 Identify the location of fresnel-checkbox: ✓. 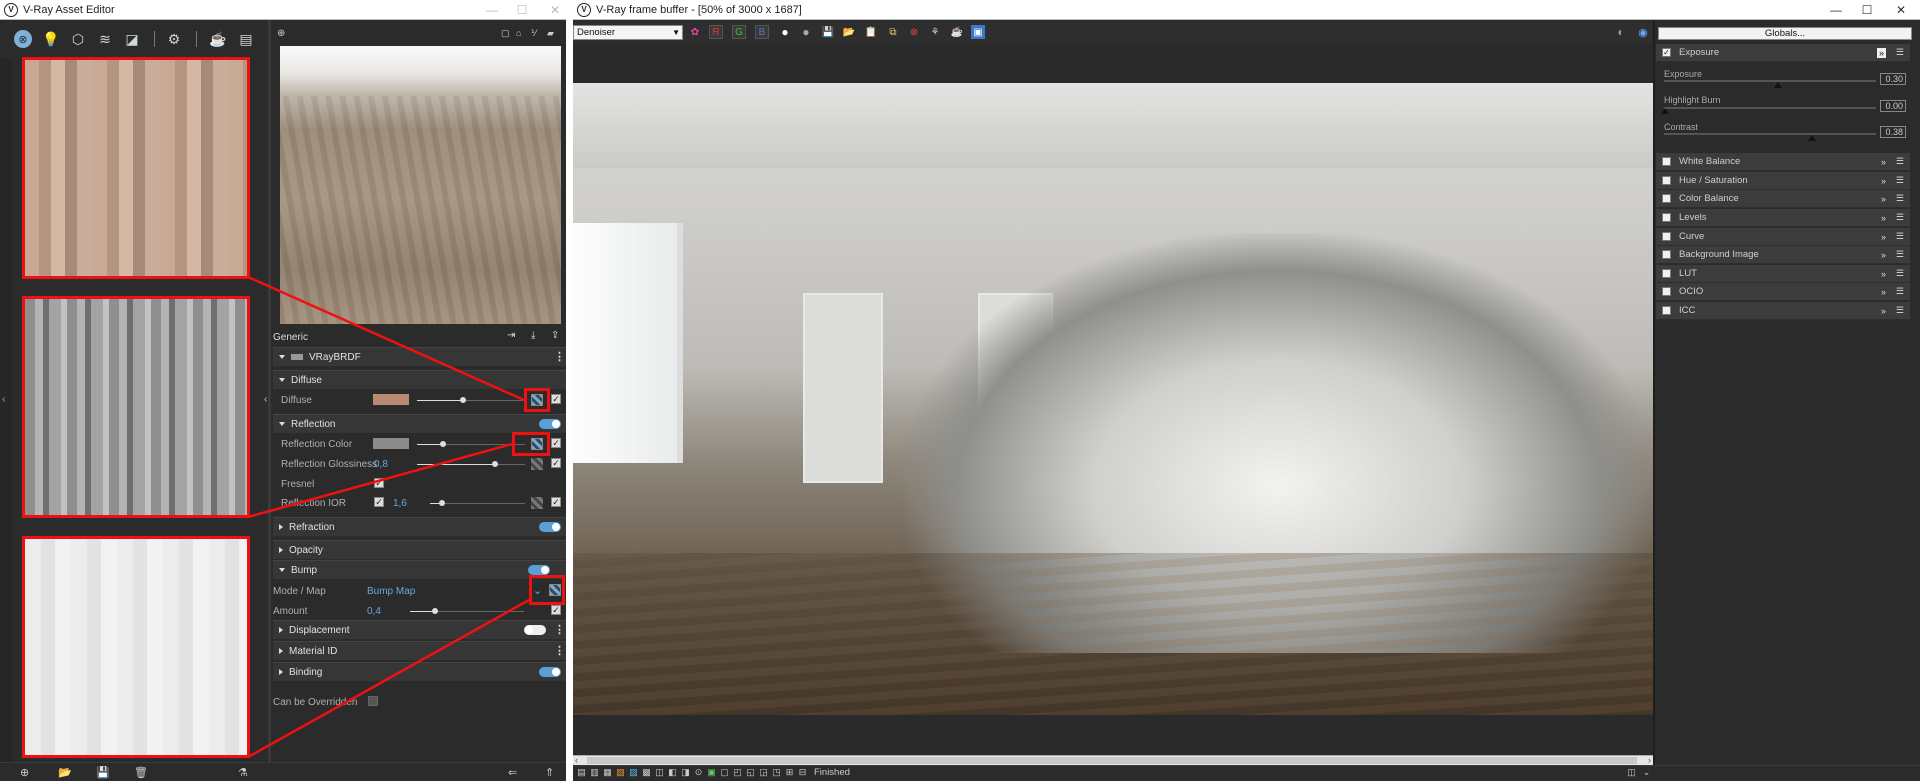
(379, 483).